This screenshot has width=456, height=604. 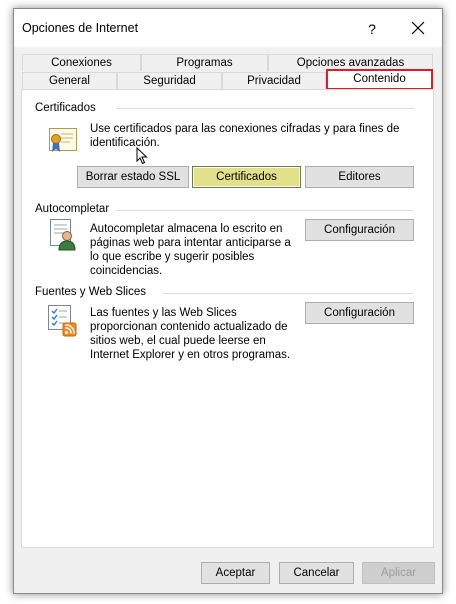 I want to click on certificates-divider, so click(x=265, y=108).